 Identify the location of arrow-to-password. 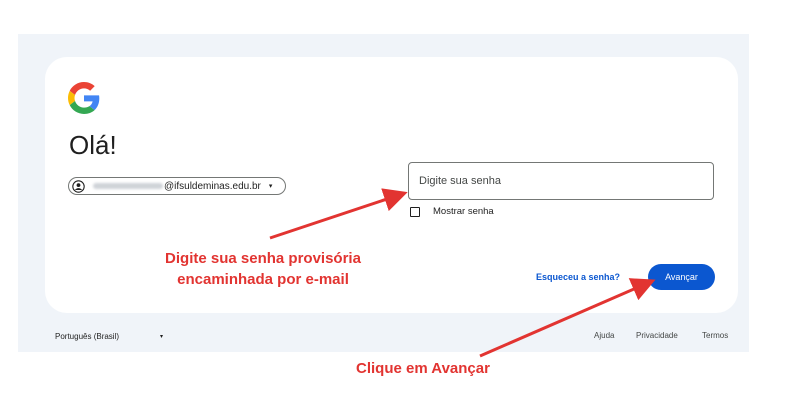
(338, 214).